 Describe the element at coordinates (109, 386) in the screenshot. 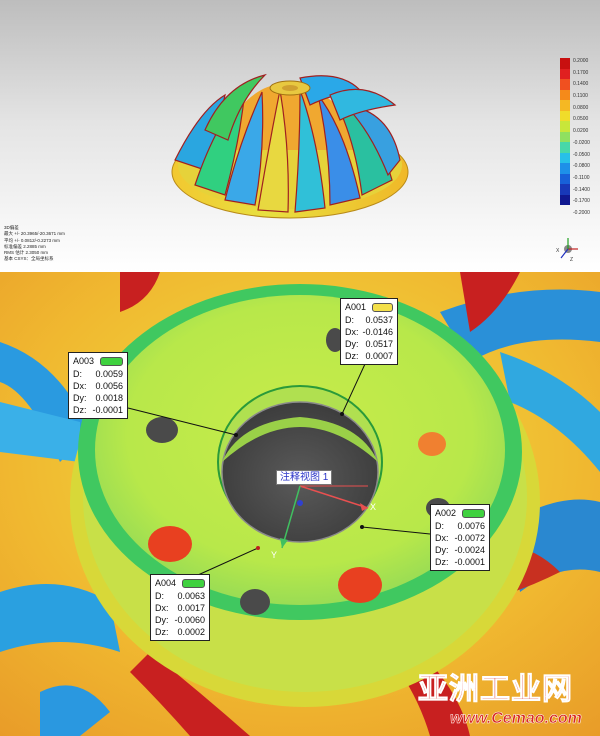

I see `annotation-value: 0.0056` at that location.